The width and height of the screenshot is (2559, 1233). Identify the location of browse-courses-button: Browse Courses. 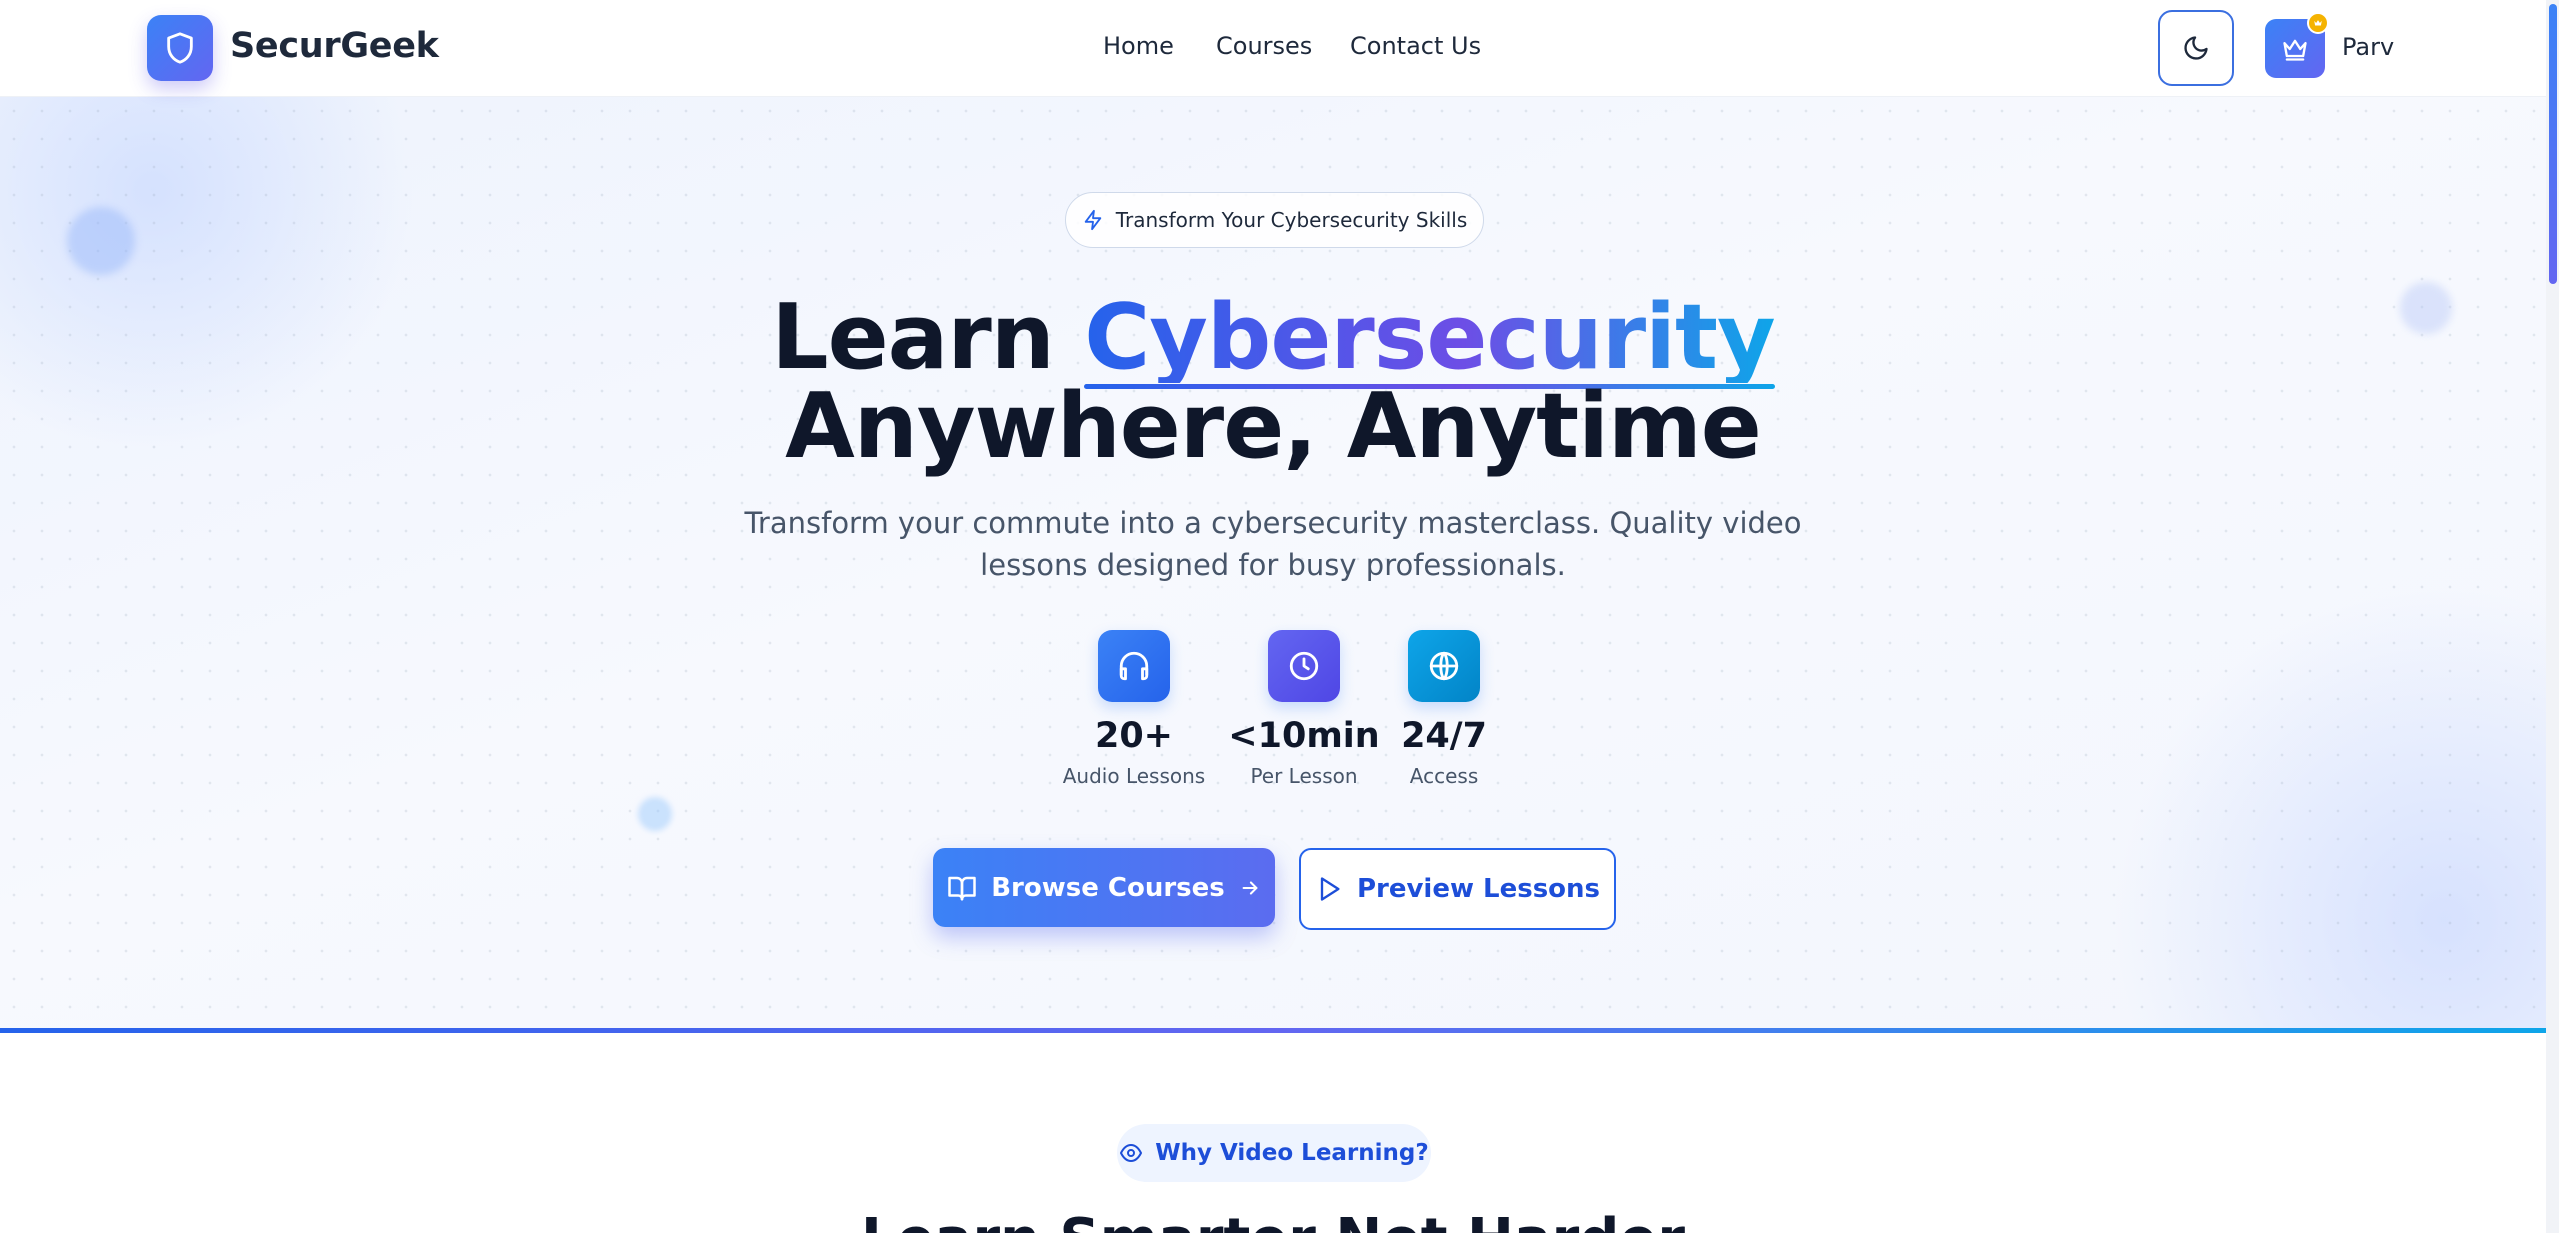
(1104, 887).